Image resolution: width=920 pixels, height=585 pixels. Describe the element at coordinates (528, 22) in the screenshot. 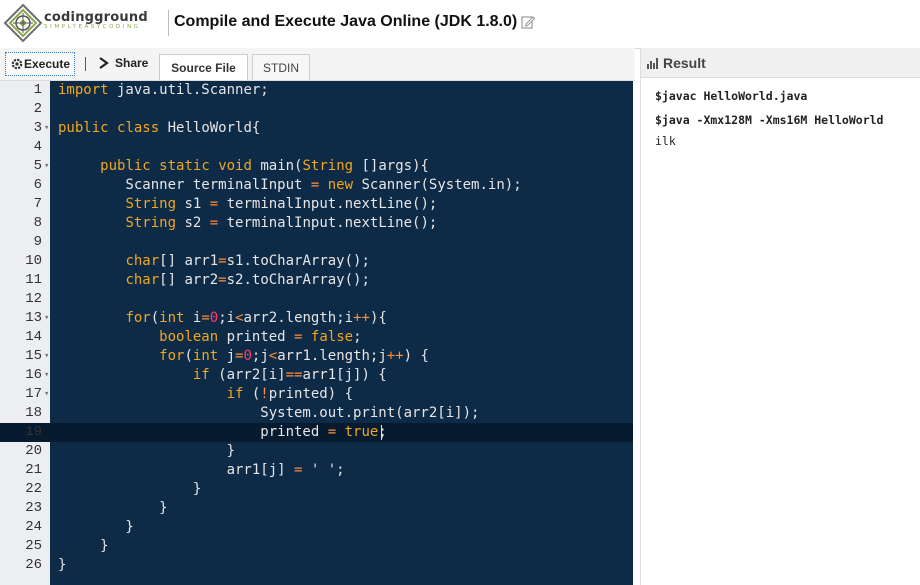

I see `edit-icon` at that location.